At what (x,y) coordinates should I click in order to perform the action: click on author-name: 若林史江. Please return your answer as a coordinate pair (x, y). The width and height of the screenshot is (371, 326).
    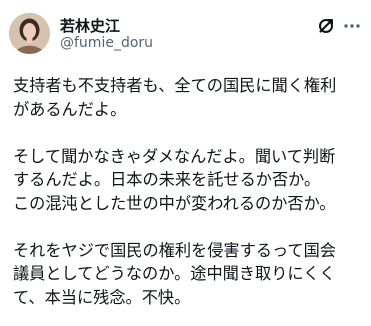
    Looking at the image, I should click on (90, 25).